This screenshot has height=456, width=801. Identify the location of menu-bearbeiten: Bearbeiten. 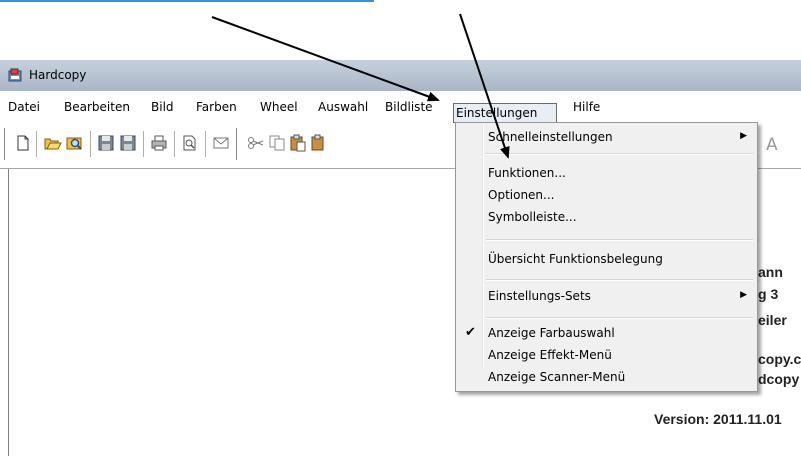
(97, 107).